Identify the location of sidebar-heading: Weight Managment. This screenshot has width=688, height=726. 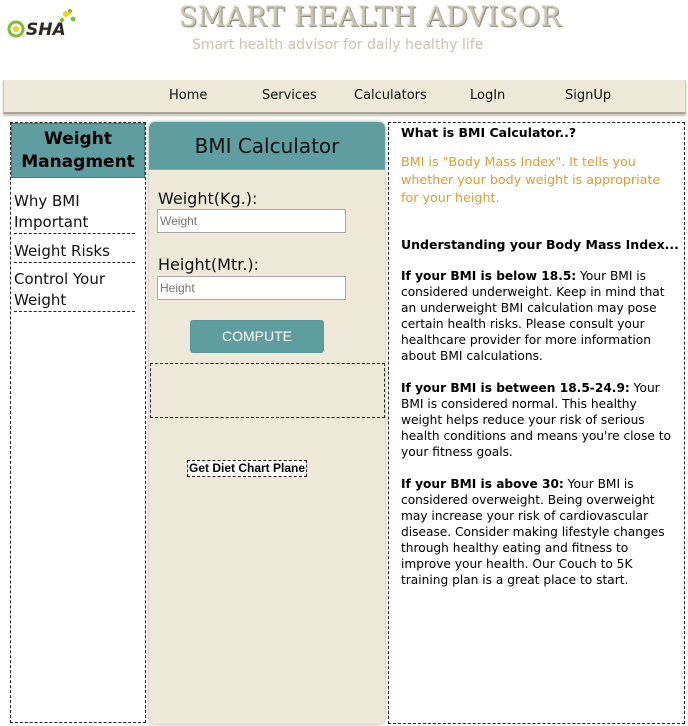
(78, 150).